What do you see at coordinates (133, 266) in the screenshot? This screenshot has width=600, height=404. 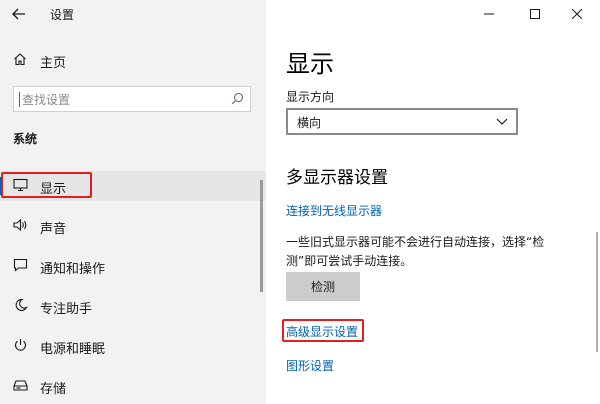 I see `sidebar-item-notifications: 通知和操作` at bounding box center [133, 266].